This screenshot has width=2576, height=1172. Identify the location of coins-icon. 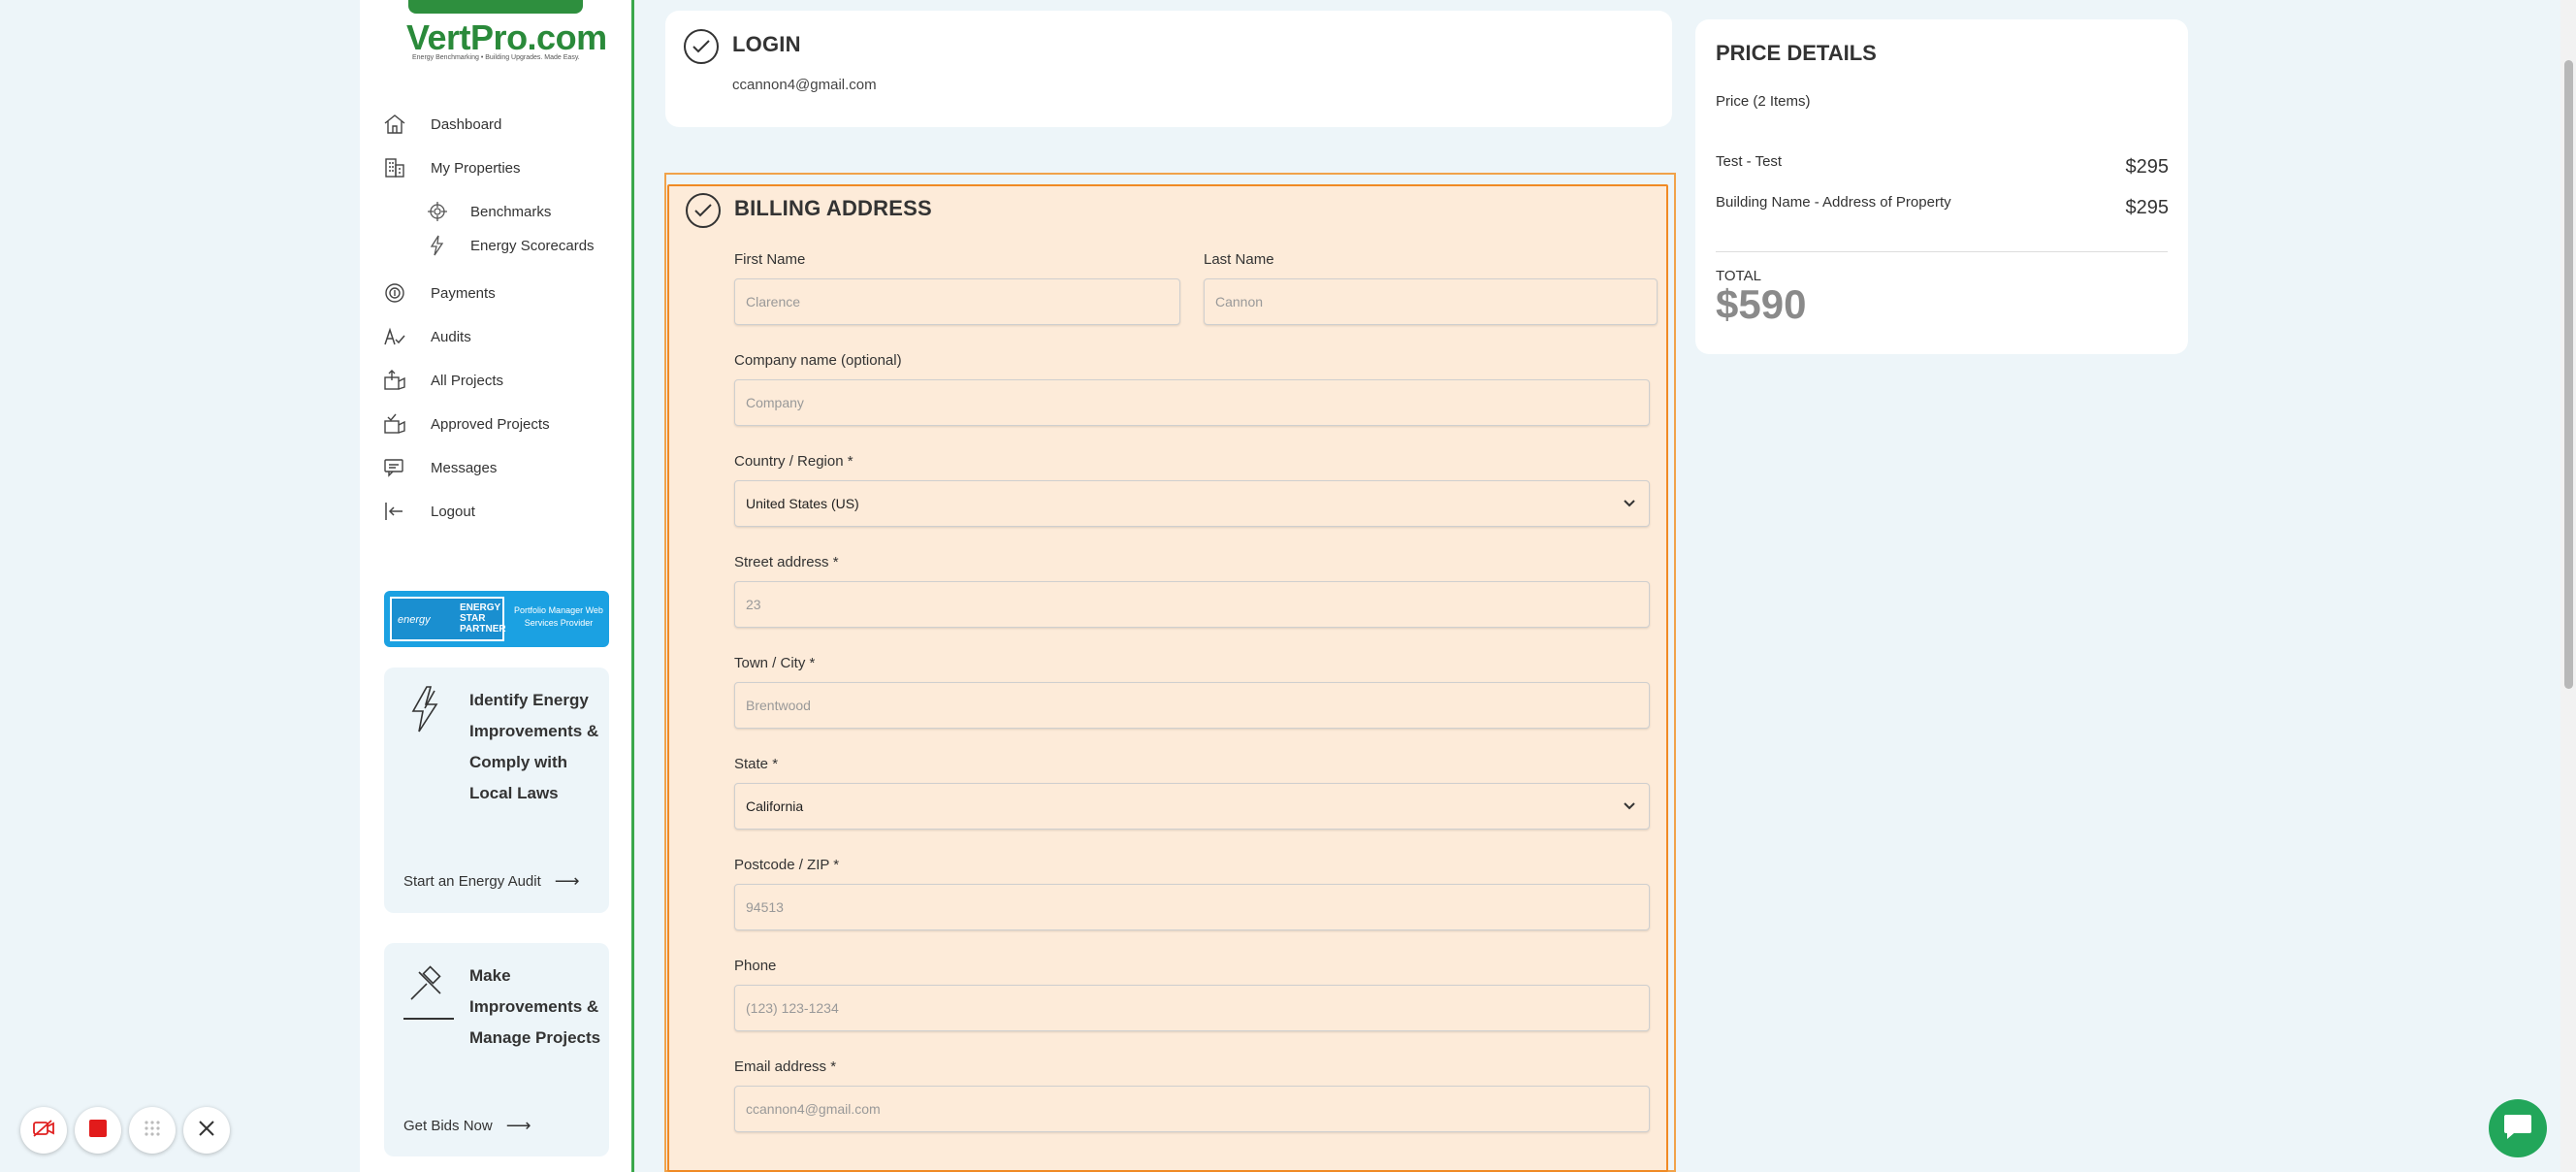
(394, 293).